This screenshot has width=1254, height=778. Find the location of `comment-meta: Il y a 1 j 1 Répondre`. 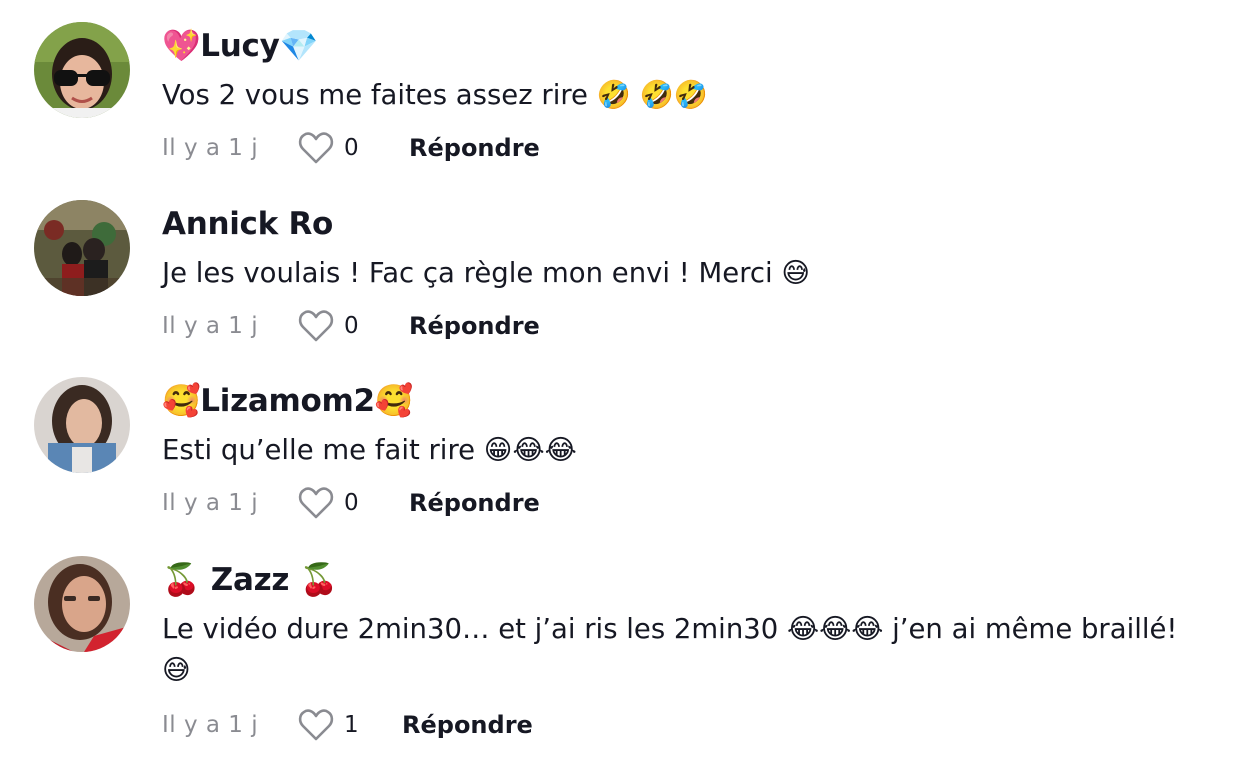

comment-meta: Il y a 1 j 1 Répondre is located at coordinates (512, 725).